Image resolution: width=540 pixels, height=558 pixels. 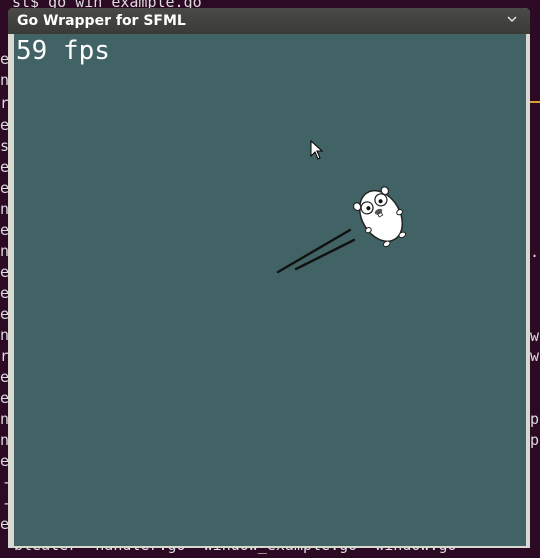 What do you see at coordinates (317, 150) in the screenshot?
I see `mouse-cursor-icon` at bounding box center [317, 150].